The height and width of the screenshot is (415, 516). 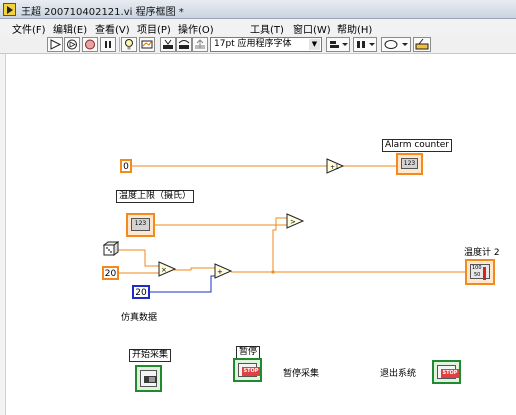 I want to click on wire-int-twenty-to-add, so click(x=183, y=284).